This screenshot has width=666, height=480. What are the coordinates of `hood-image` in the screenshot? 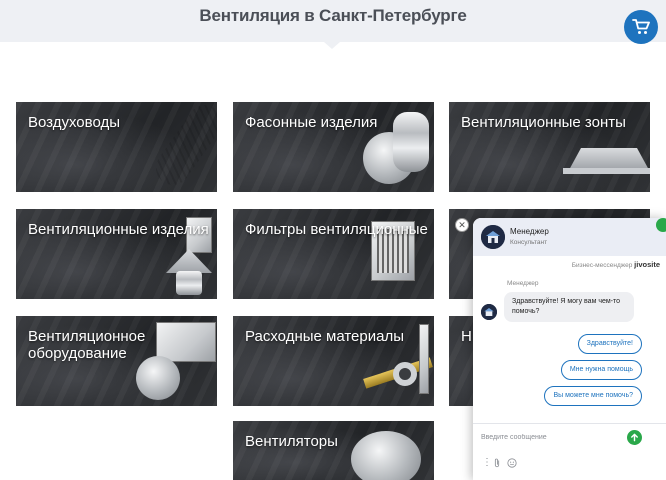 It's located at (609, 159).